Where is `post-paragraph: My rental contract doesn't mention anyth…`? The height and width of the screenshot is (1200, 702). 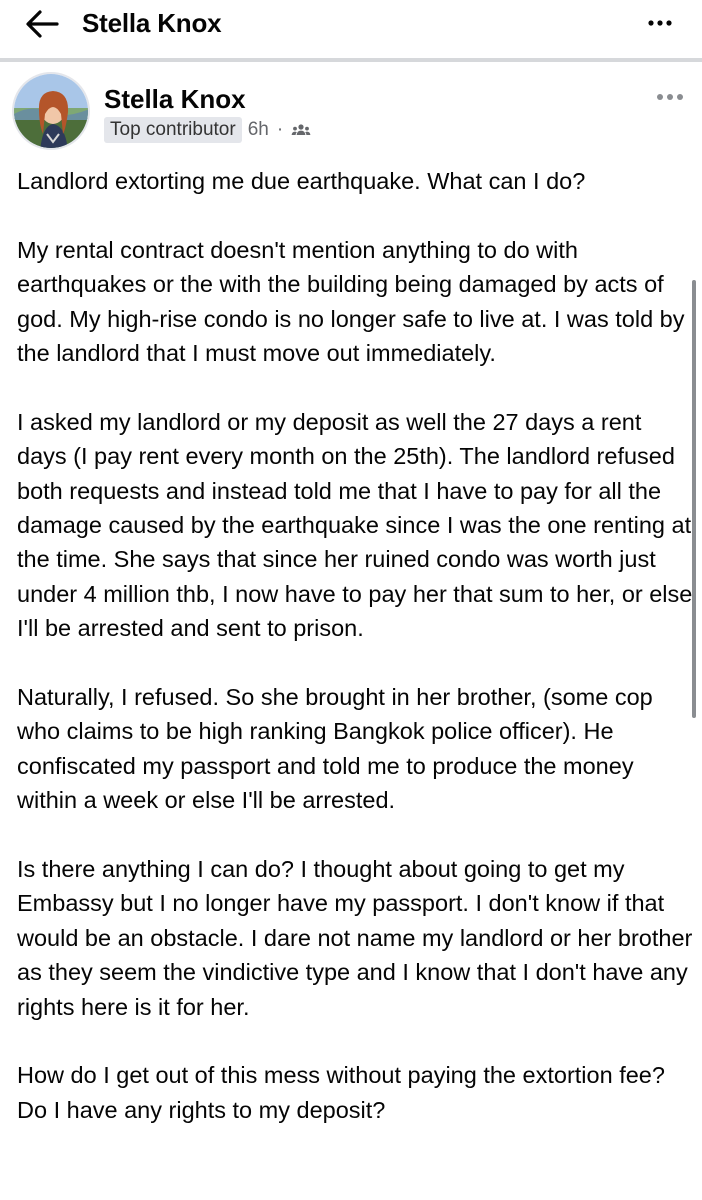
post-paragraph: My rental contract doesn't mention anyth… is located at coordinates (351, 301).